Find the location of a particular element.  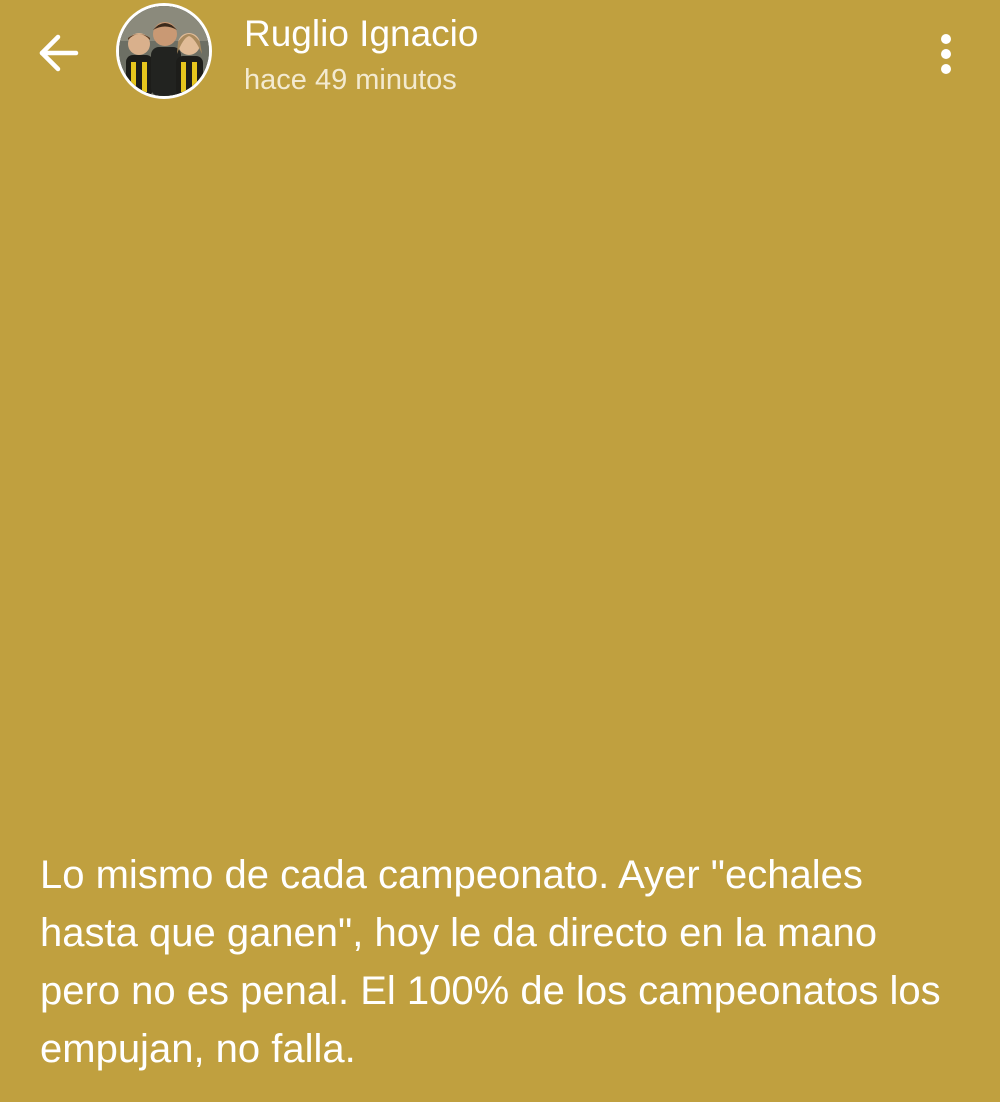

avatar is located at coordinates (164, 51).